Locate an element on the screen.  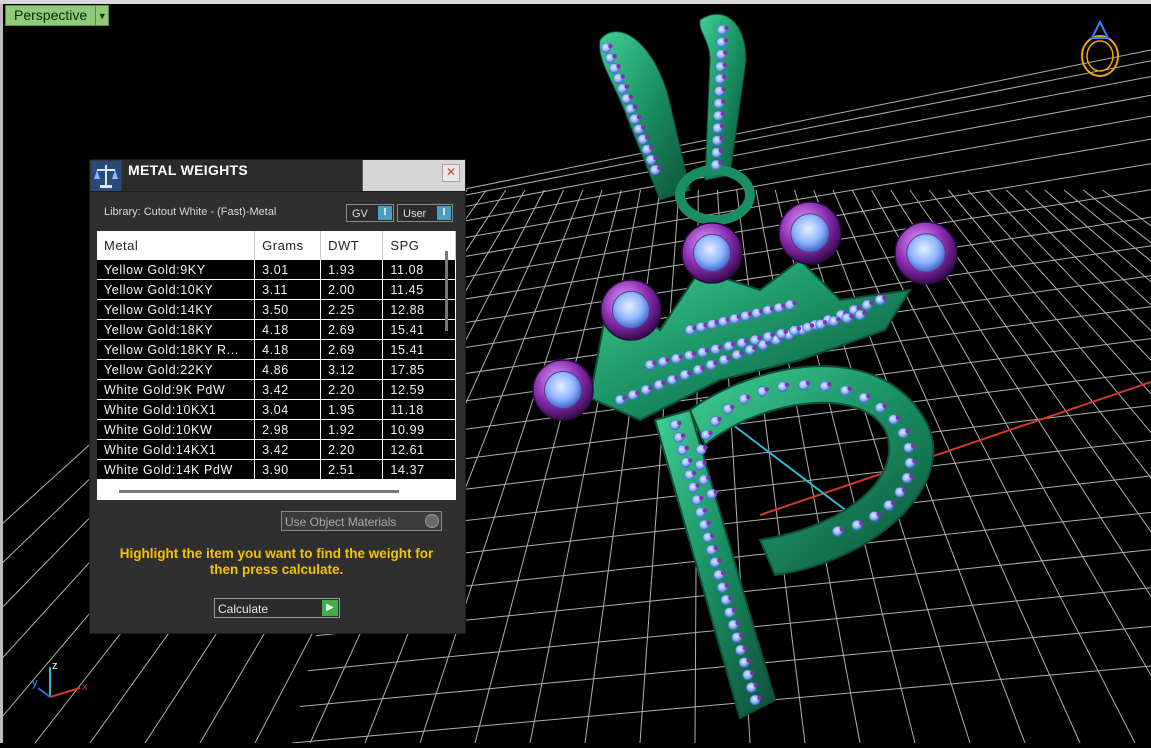
table-row: White Gold:14K PdW3.902.5114.37 is located at coordinates (276, 470).